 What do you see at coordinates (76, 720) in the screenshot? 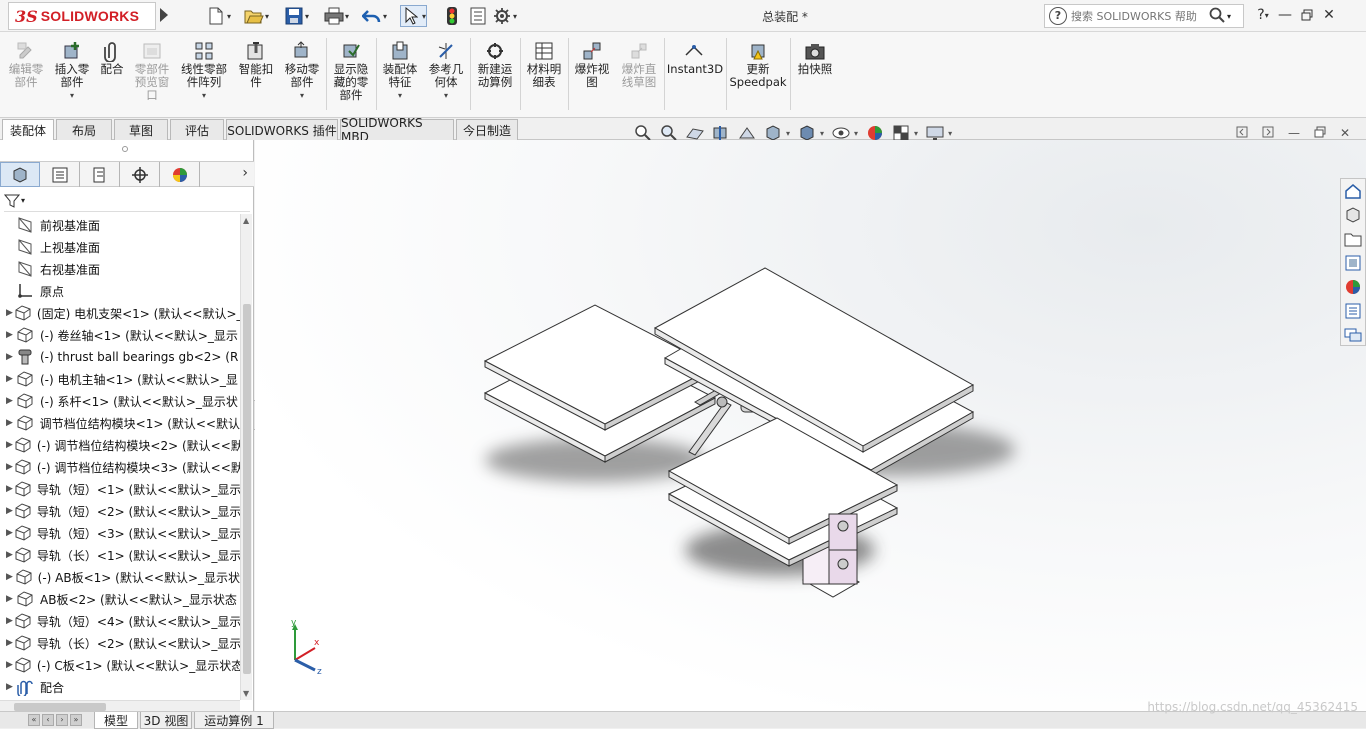
I see `last-tab-icon: »` at bounding box center [76, 720].